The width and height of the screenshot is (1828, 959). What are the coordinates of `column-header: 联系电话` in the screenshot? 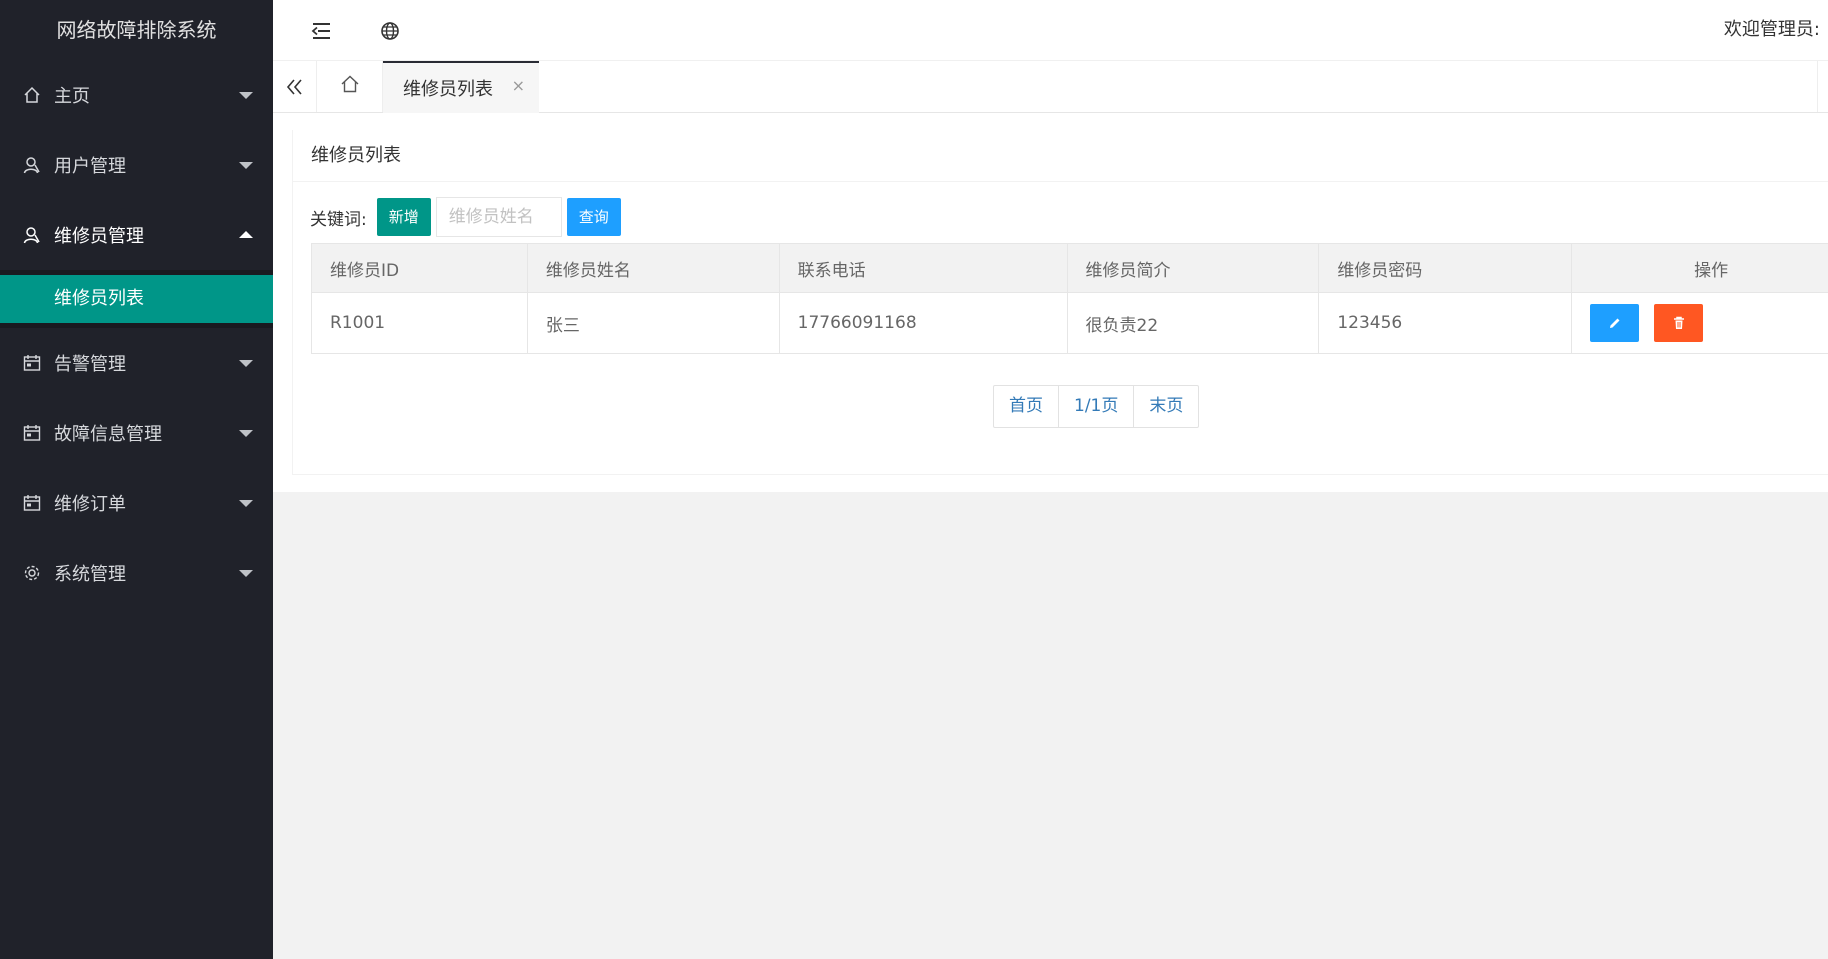 It's located at (923, 268).